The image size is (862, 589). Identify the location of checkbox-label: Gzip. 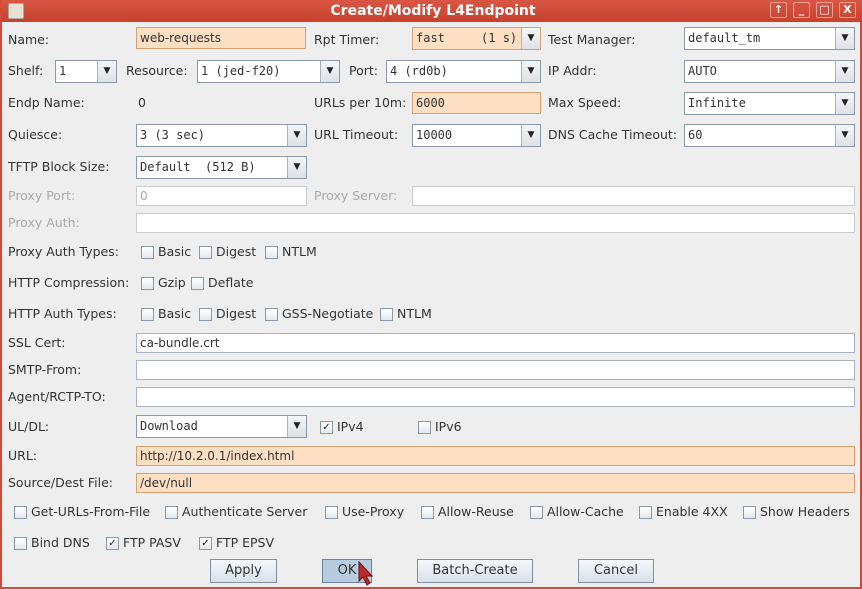
(172, 282).